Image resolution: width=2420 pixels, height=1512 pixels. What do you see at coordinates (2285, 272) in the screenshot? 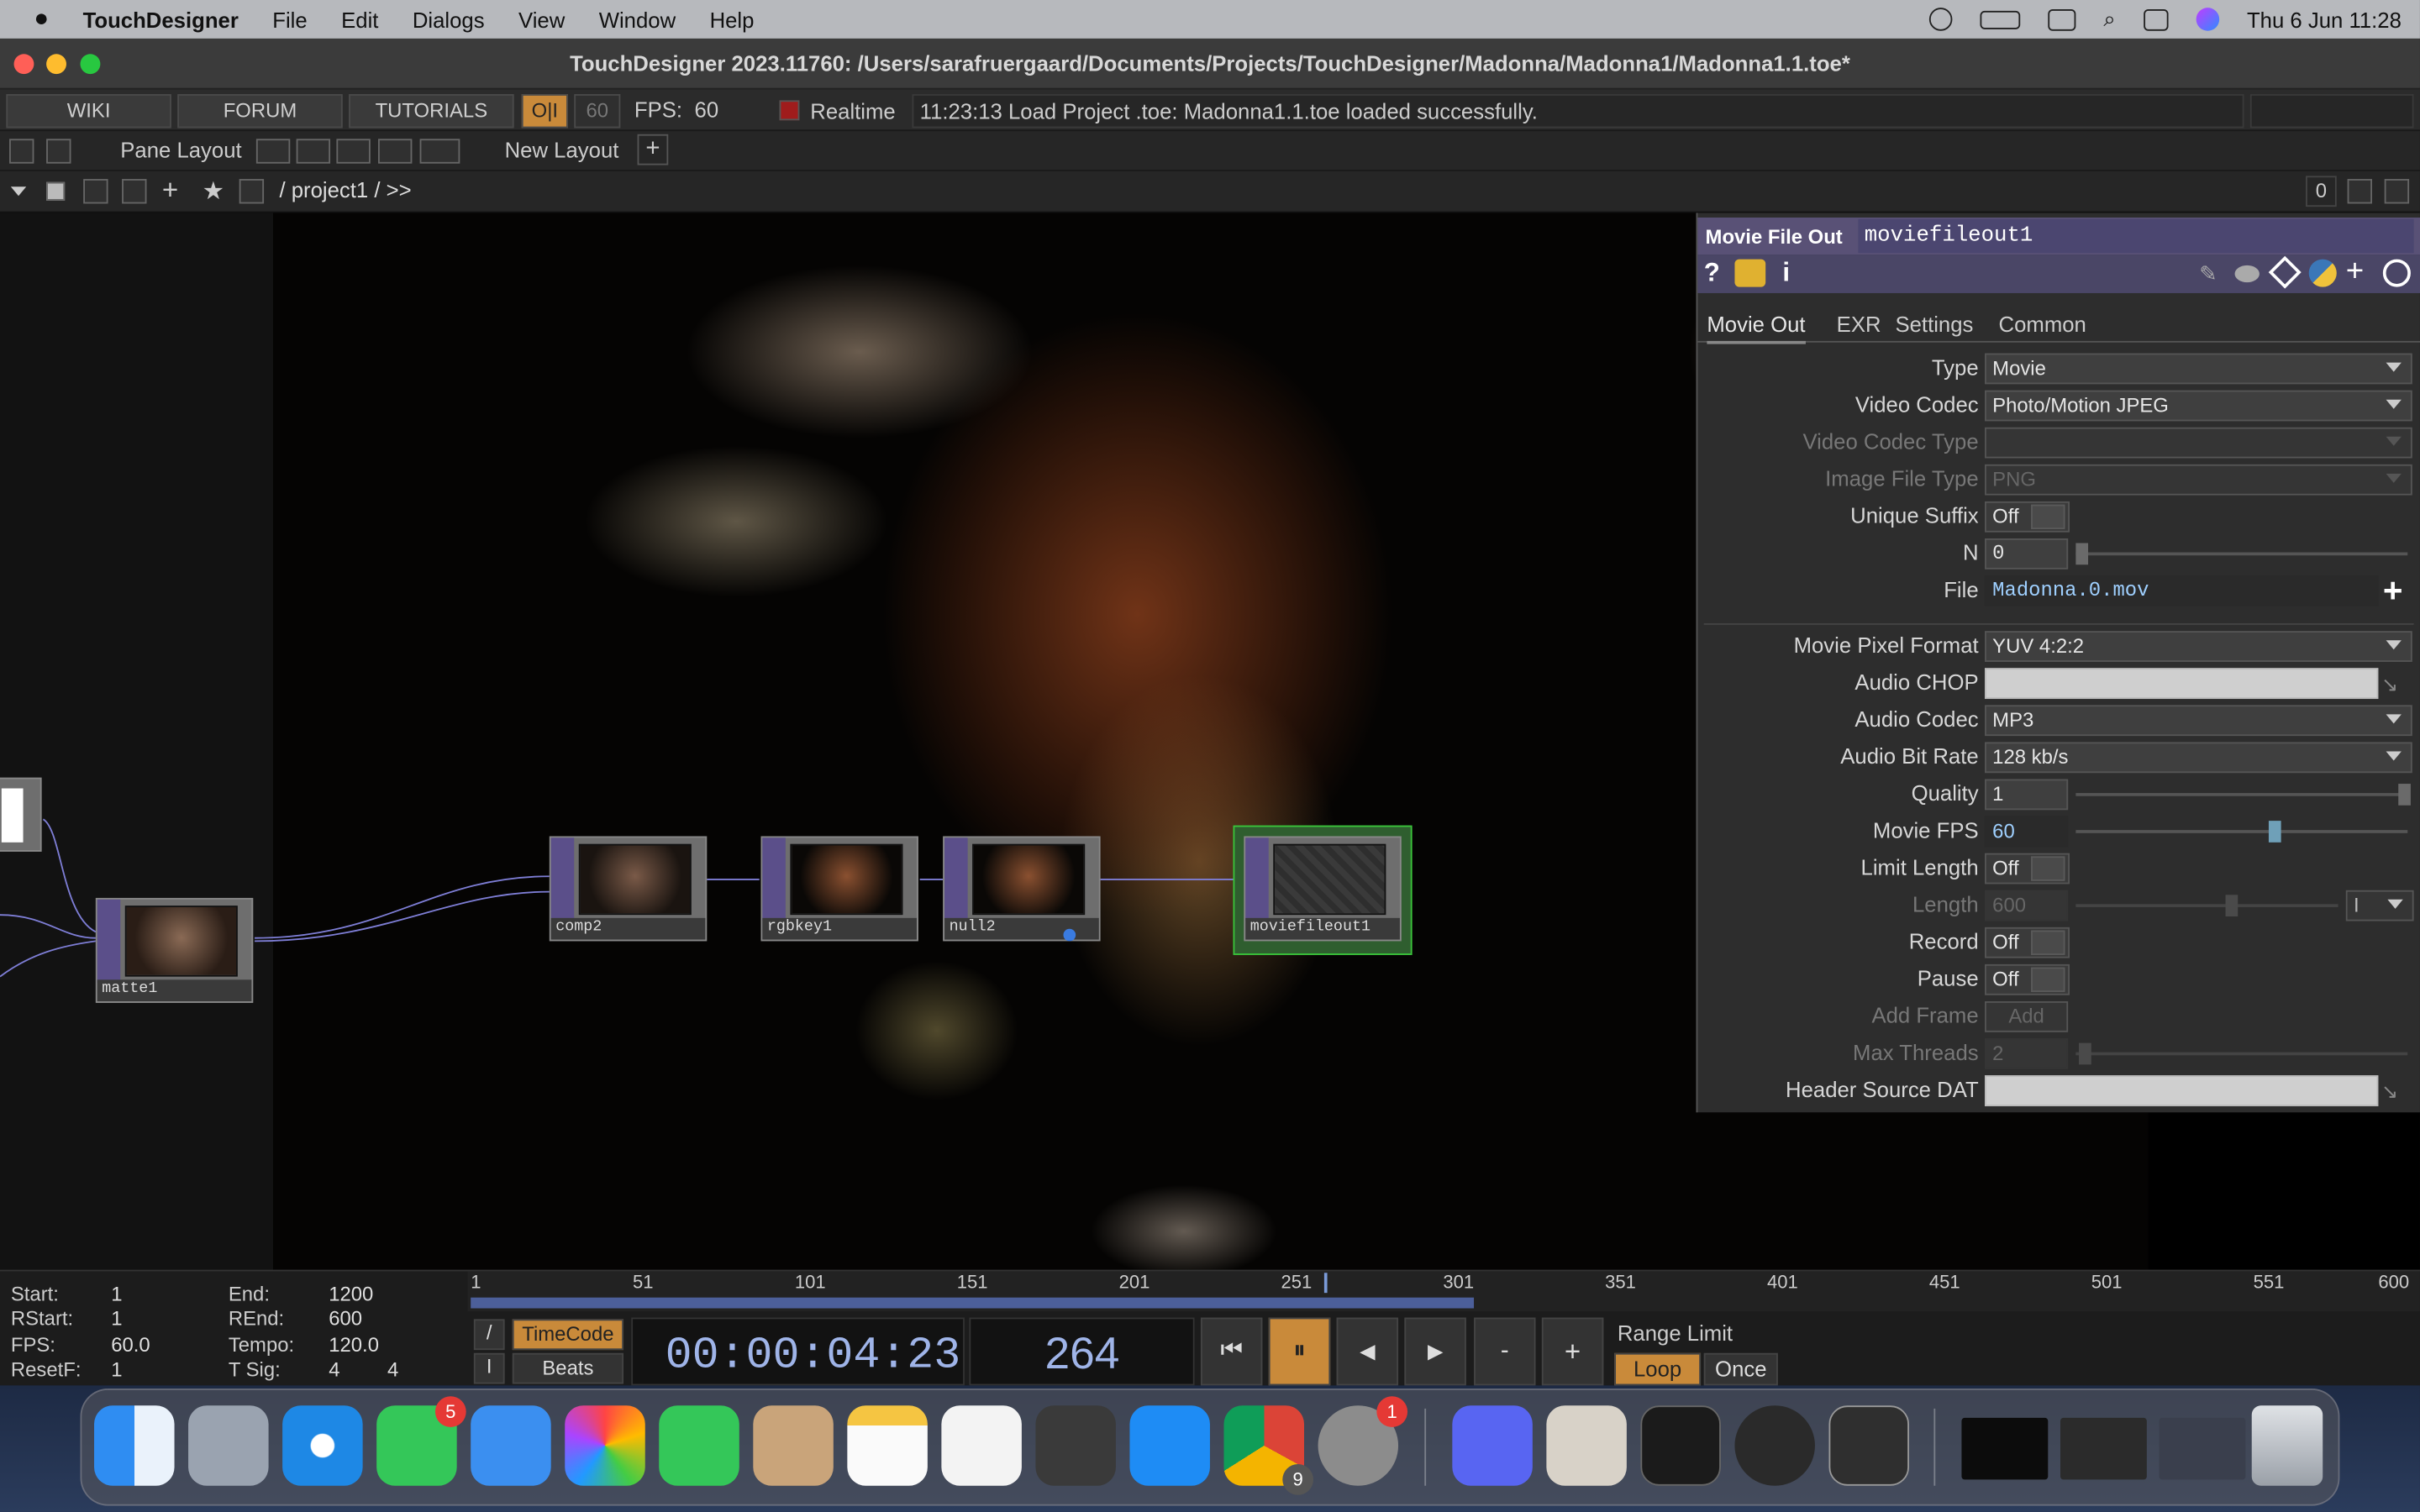
I see `eraser-icon` at bounding box center [2285, 272].